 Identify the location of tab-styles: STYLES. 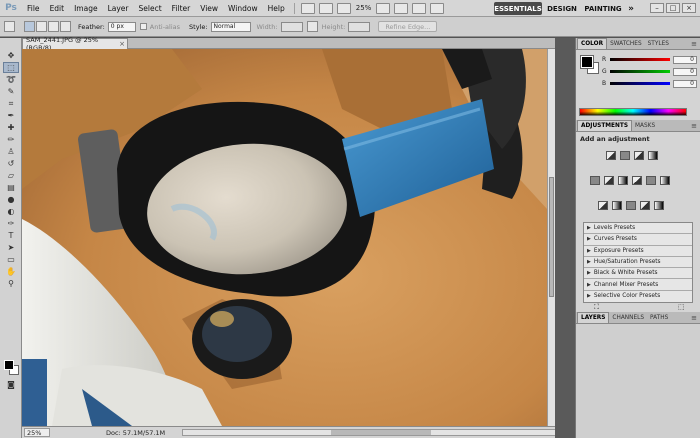
(658, 44).